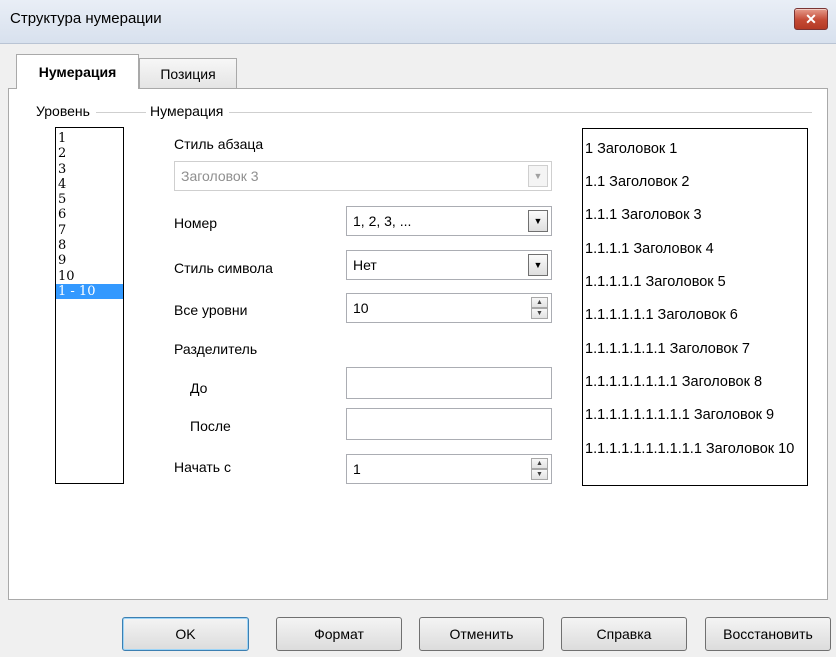 Image resolution: width=836 pixels, height=657 pixels. I want to click on close-button: ✕, so click(811, 19).